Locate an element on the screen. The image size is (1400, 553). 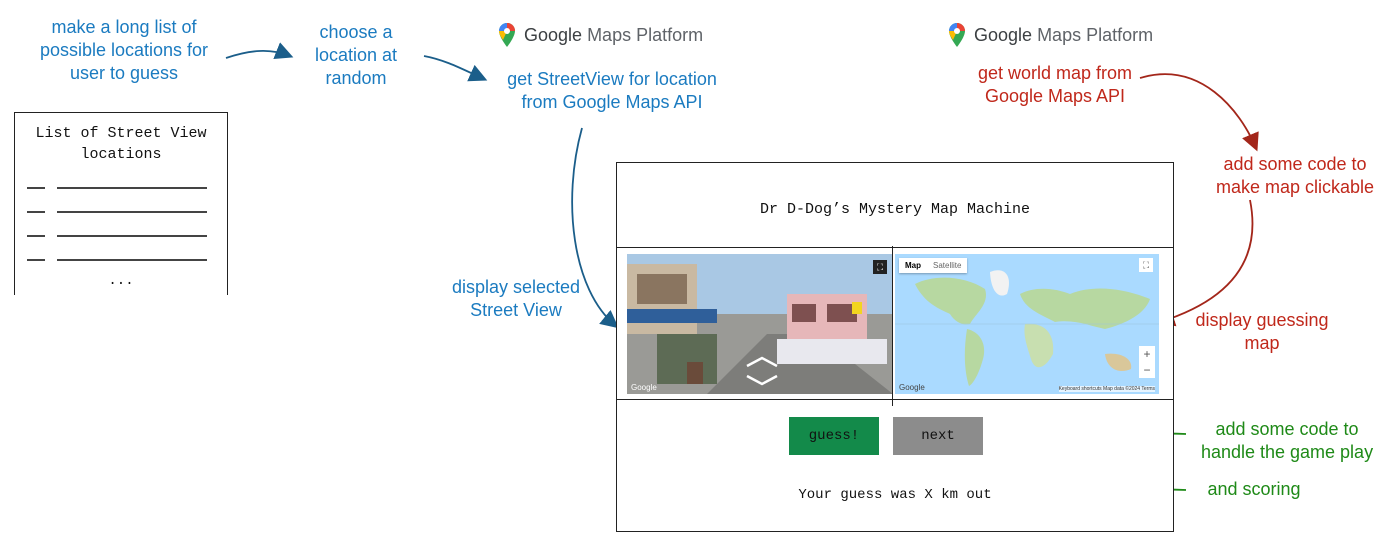
satellite-tab: Satellite is located at coordinates (947, 265).